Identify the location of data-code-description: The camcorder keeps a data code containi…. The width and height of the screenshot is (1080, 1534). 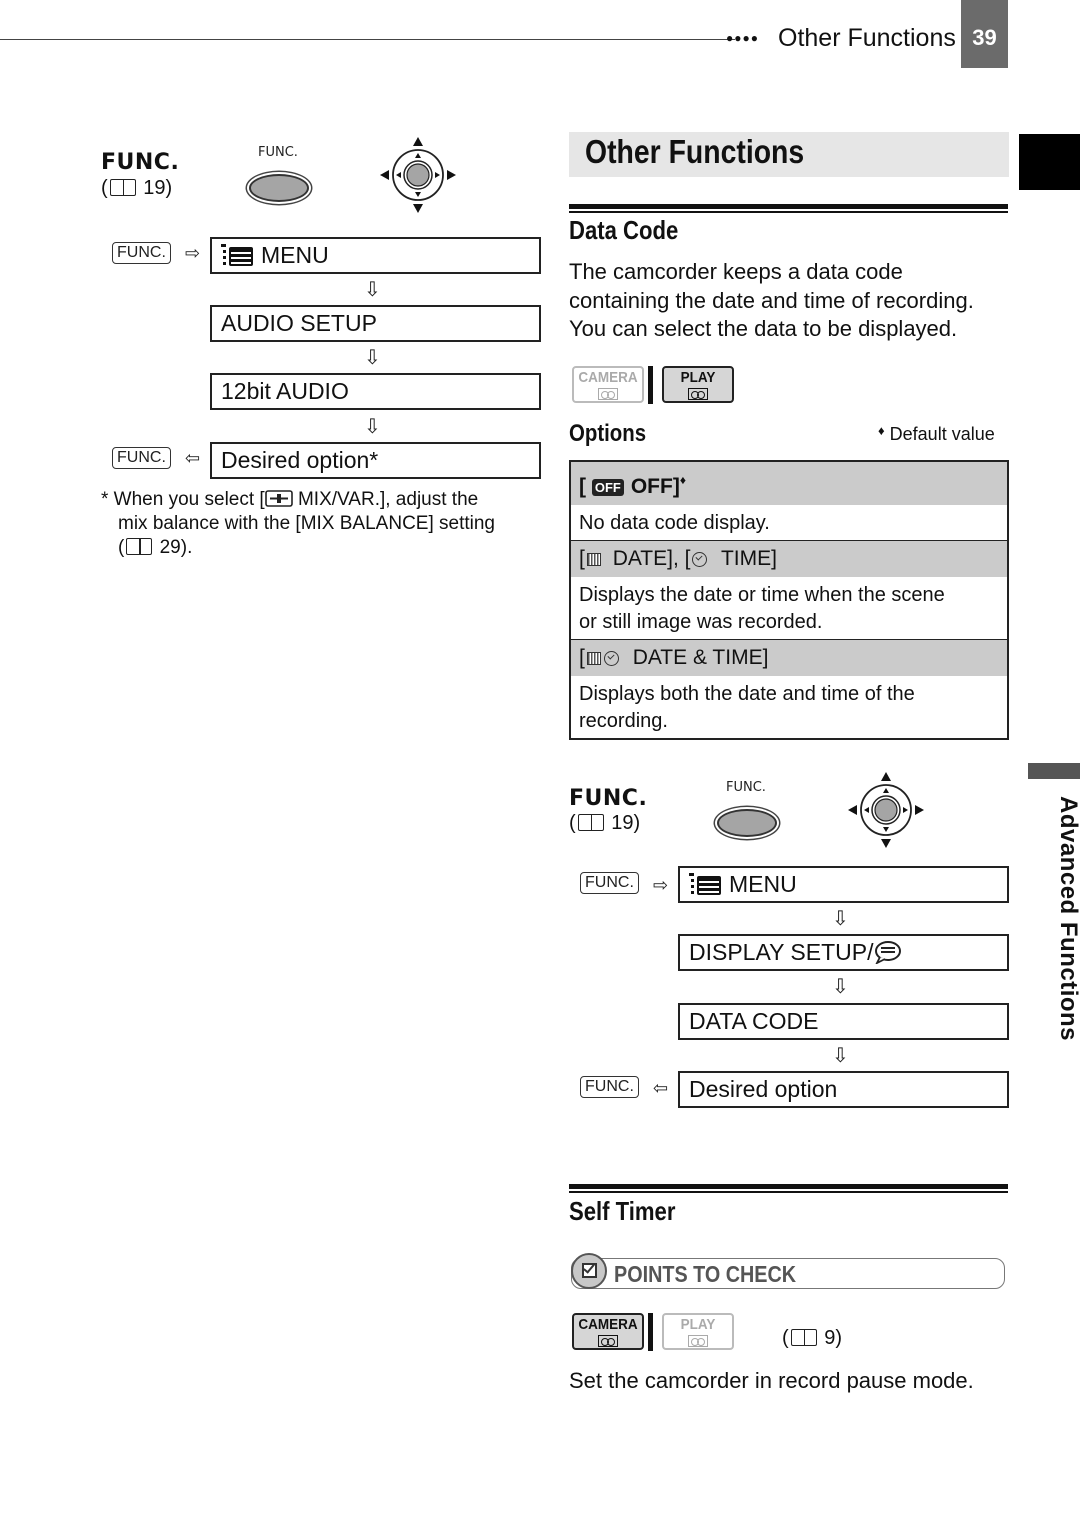
(771, 301).